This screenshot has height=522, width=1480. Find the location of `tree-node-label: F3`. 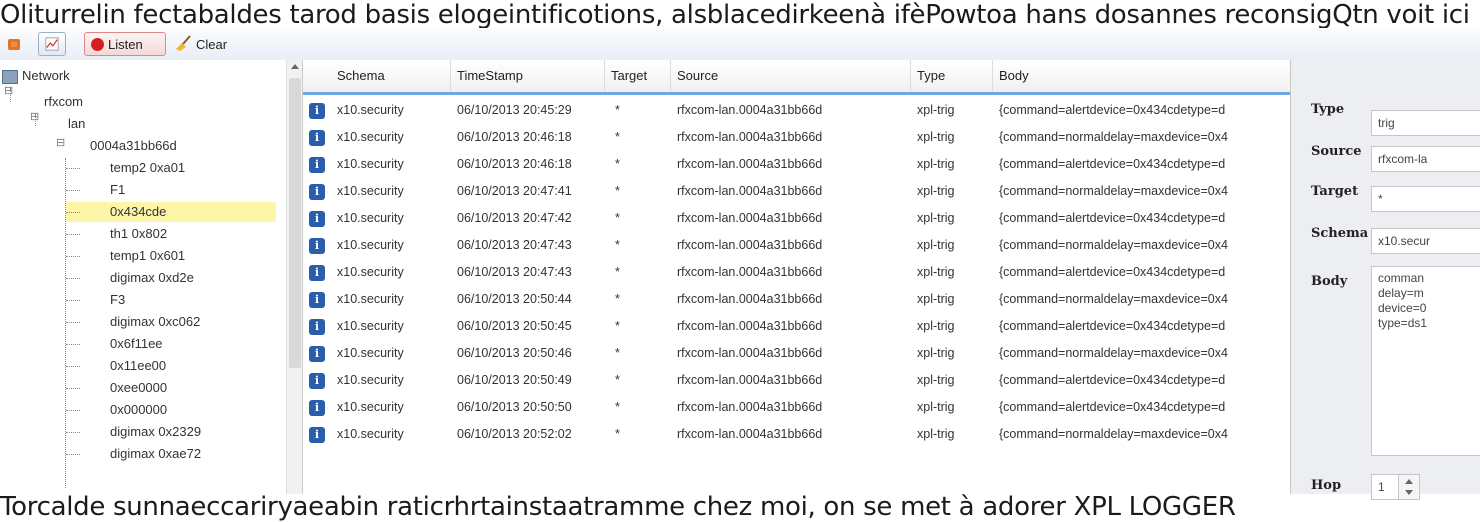

tree-node-label: F3 is located at coordinates (118, 299).